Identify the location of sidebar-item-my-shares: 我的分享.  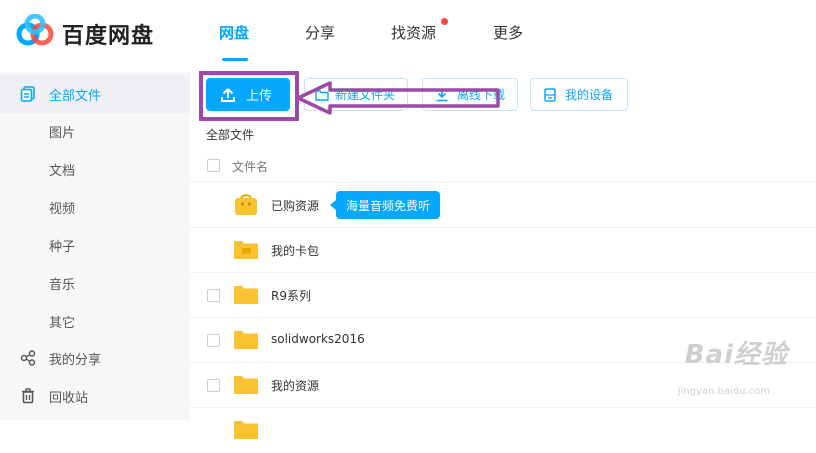
(95, 358).